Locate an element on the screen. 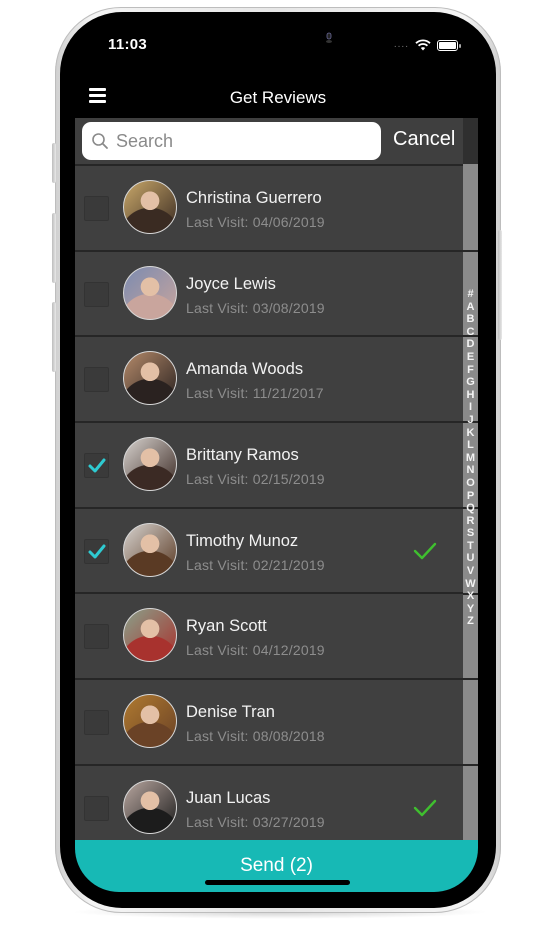 This screenshot has height=928, width=554. side-button-mute is located at coordinates (54, 163).